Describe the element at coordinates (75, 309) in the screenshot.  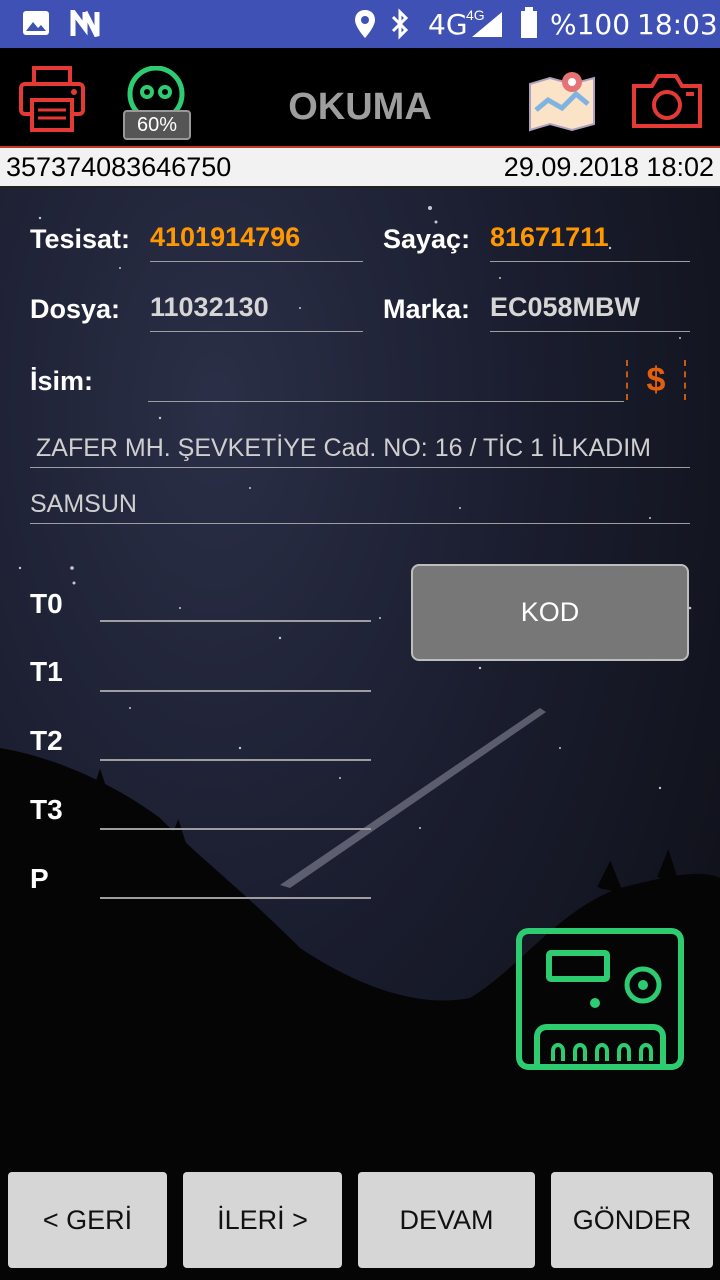
I see `dosya-label: Dosya:` at that location.